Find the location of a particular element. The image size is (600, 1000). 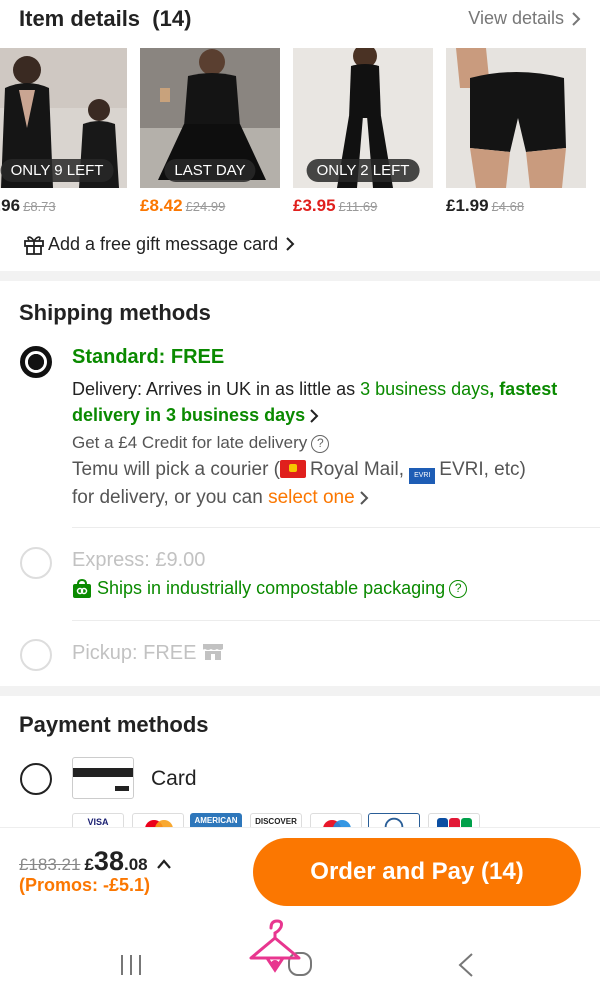

stock-badge: ONLY 9 LEFT is located at coordinates (57, 170).